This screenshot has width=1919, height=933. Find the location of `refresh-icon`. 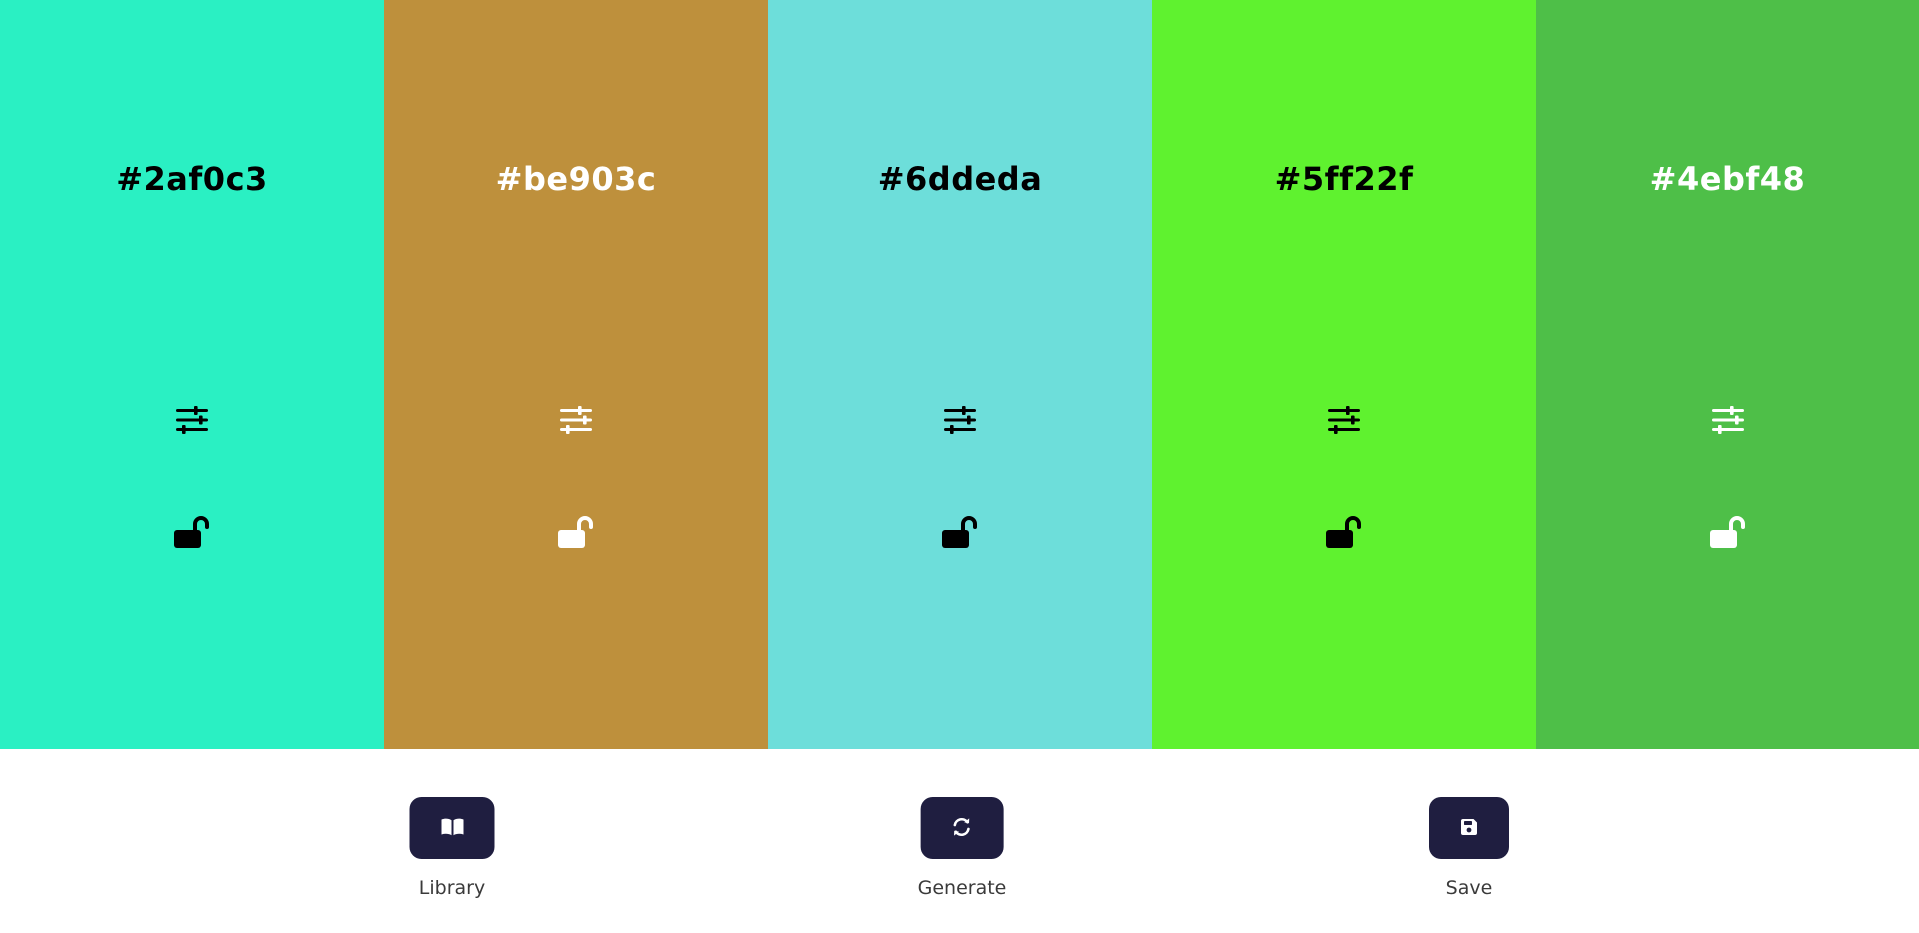

refresh-icon is located at coordinates (962, 828).